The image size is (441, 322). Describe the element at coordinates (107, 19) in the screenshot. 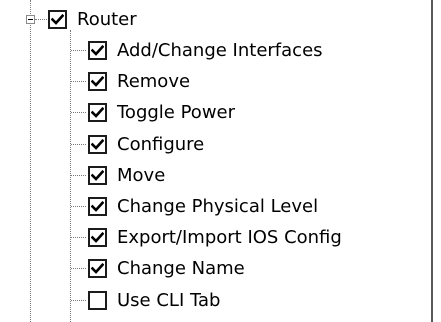

I see `router-label: Router` at that location.